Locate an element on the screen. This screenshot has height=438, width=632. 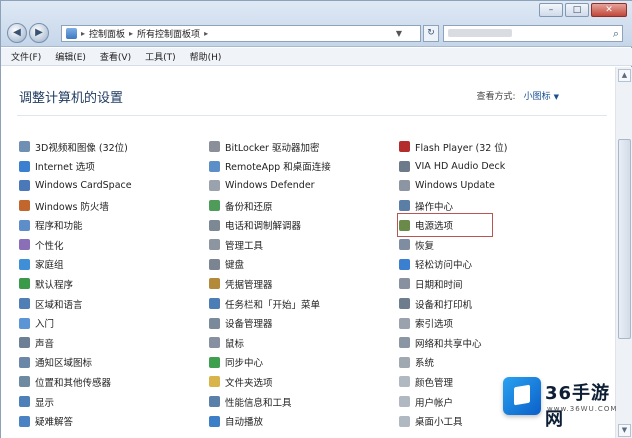
control-panel-item: Internet 选项 is located at coordinates (75, 167).